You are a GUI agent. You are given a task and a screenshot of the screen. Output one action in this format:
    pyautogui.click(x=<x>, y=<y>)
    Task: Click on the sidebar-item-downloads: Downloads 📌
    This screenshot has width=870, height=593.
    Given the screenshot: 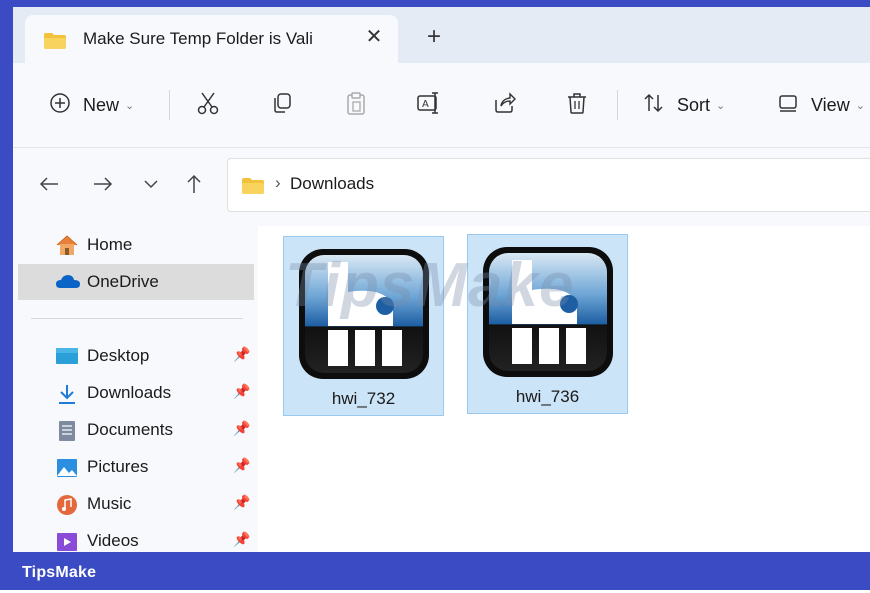 What is the action you would take?
    pyautogui.click(x=136, y=393)
    